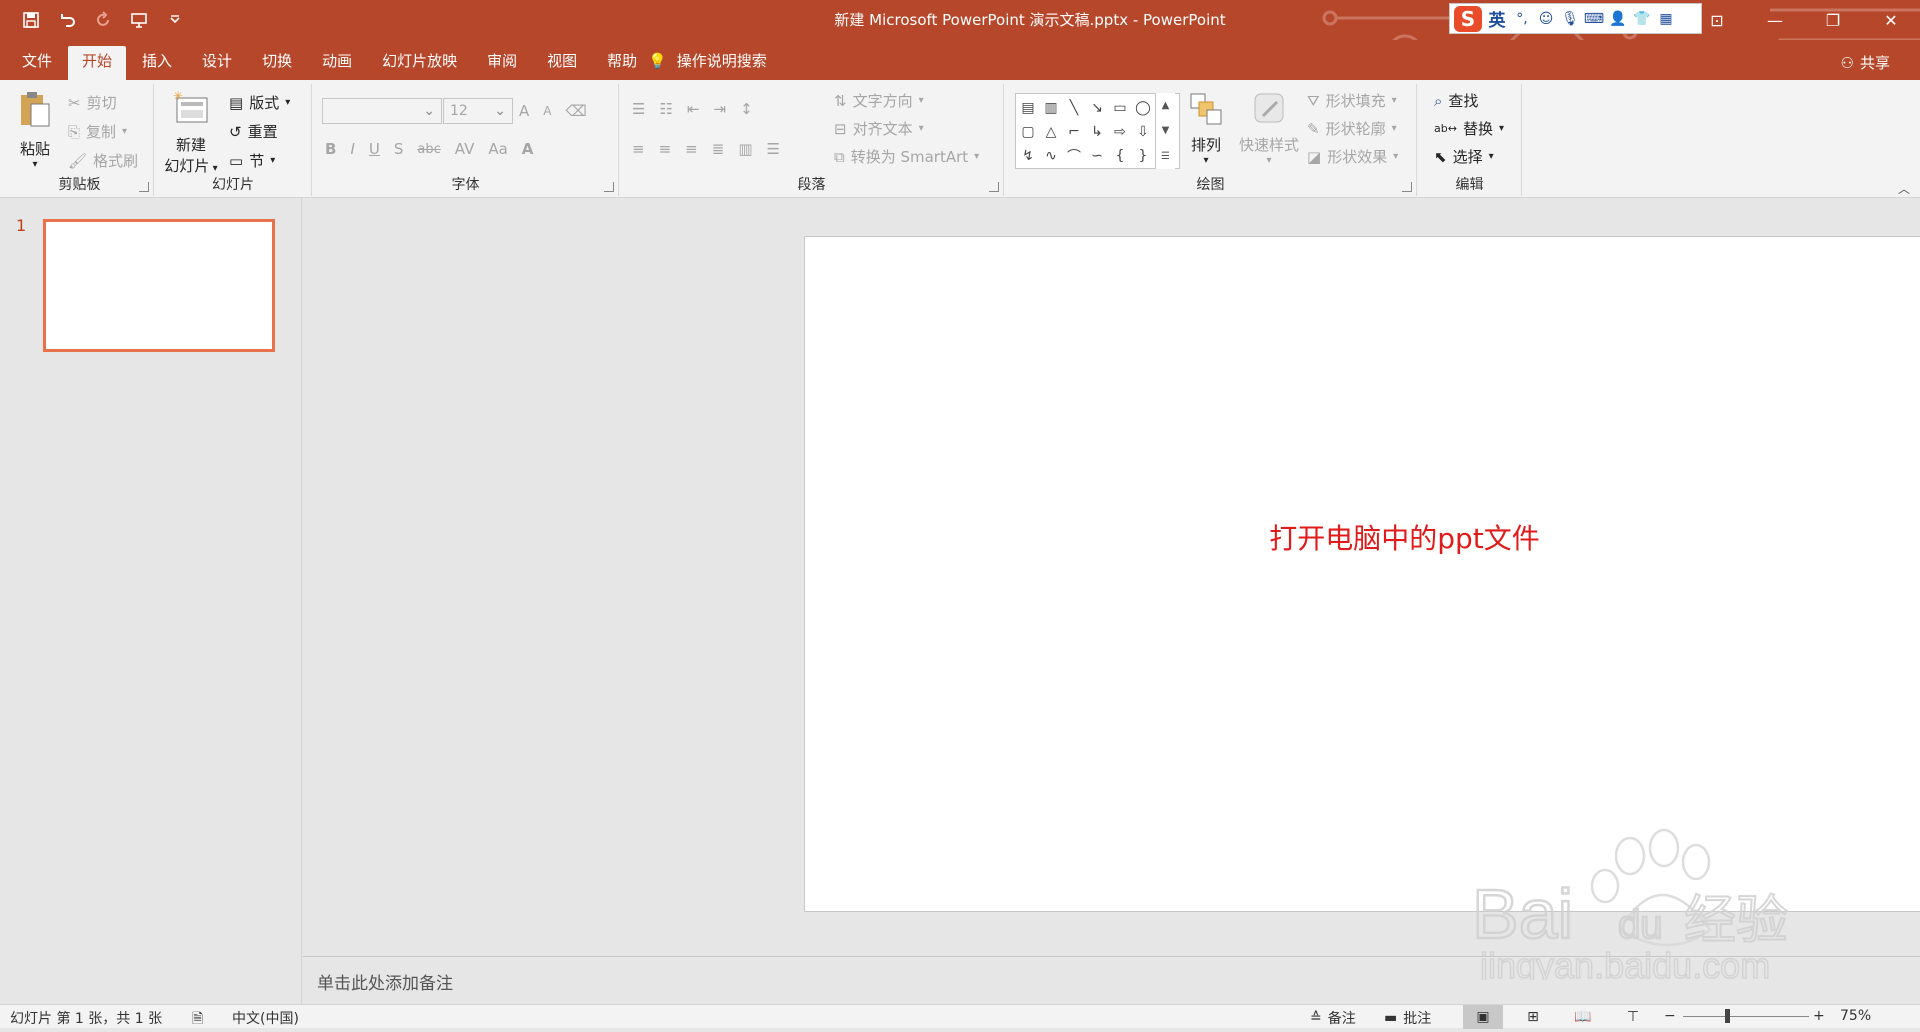 The image size is (1920, 1032). I want to click on layout-button: ▤ 版式 ▾, so click(259, 102).